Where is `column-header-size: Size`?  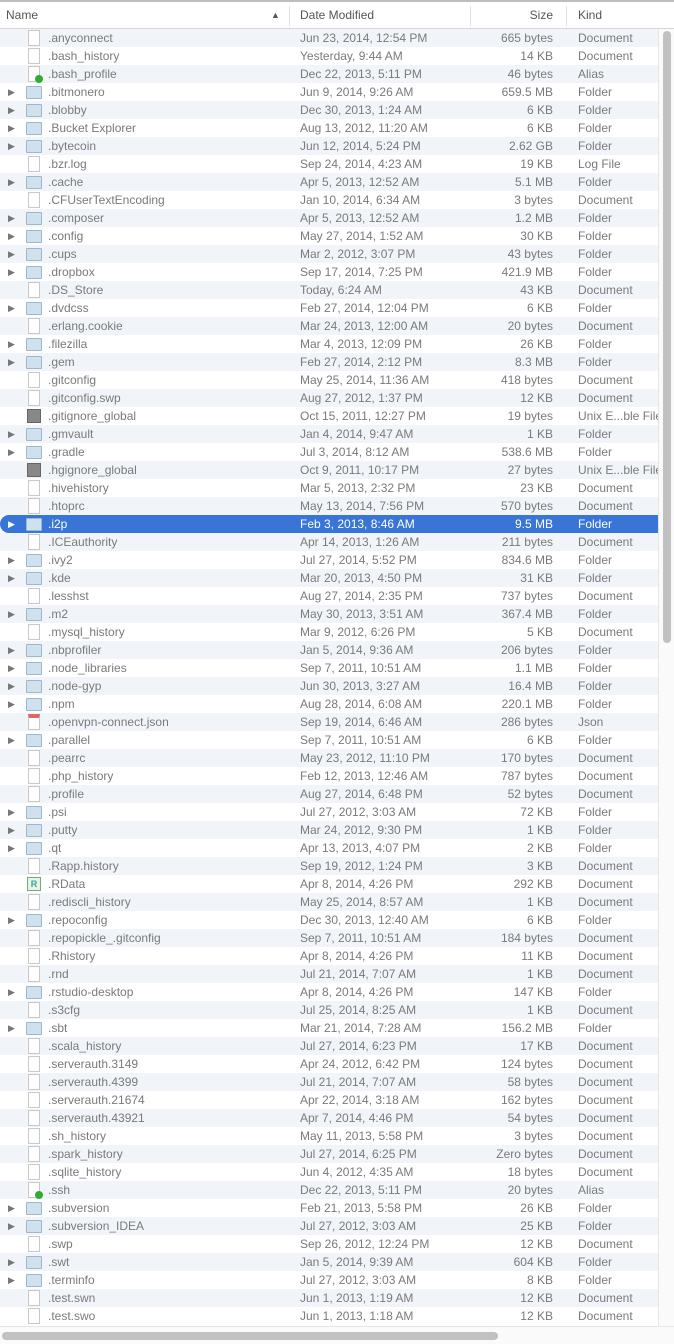 column-header-size: Size is located at coordinates (541, 15).